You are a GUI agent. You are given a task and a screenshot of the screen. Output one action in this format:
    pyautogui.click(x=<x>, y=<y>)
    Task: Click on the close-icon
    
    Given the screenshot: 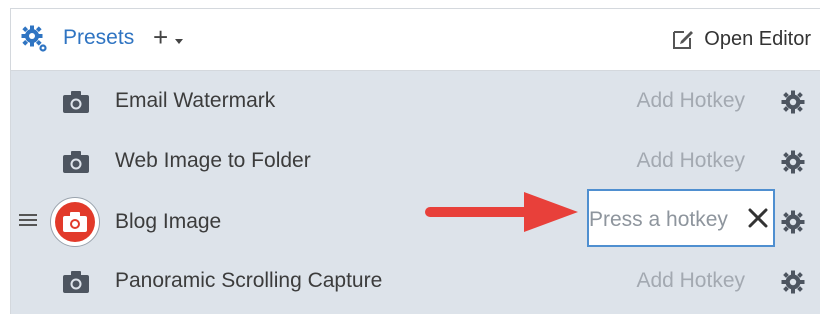 What is the action you would take?
    pyautogui.click(x=758, y=218)
    